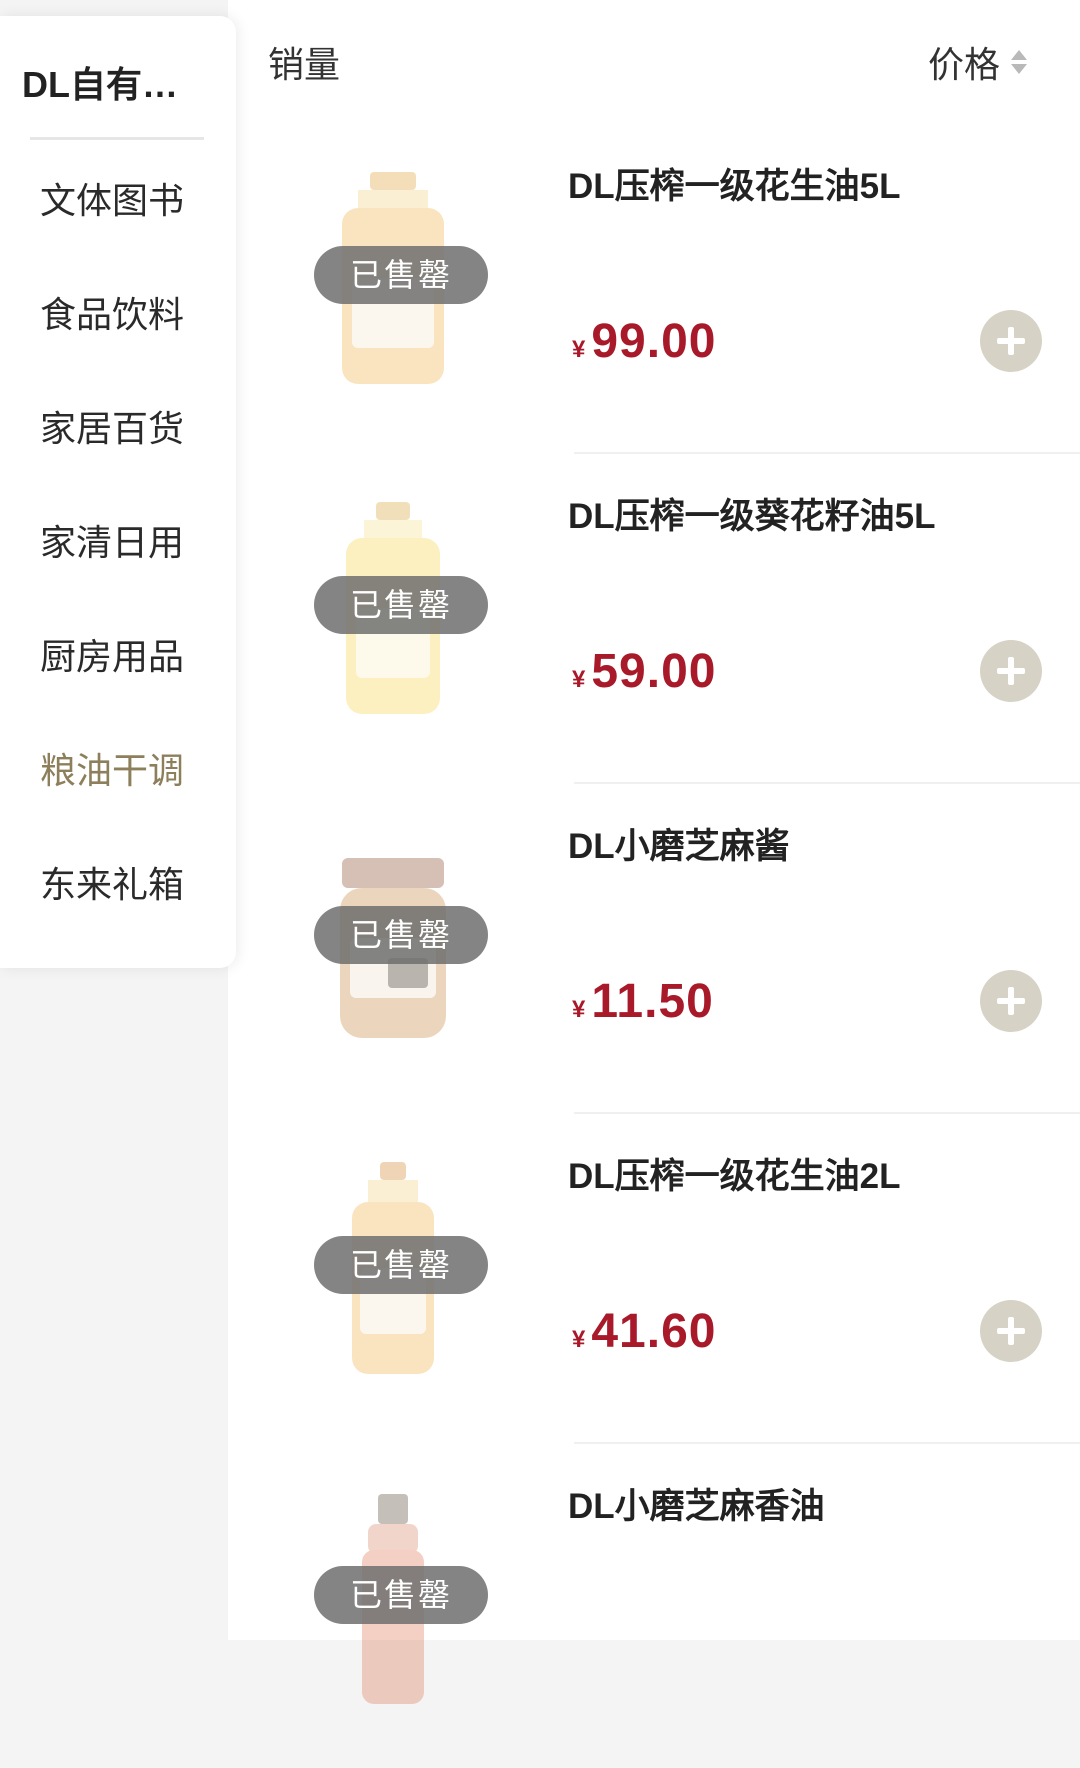 Image resolution: width=1080 pixels, height=1768 pixels. Describe the element at coordinates (654, 613) in the screenshot. I see `product-card: 已售罄 DL压榨一级葵花籽油5L ¥59.00` at that location.